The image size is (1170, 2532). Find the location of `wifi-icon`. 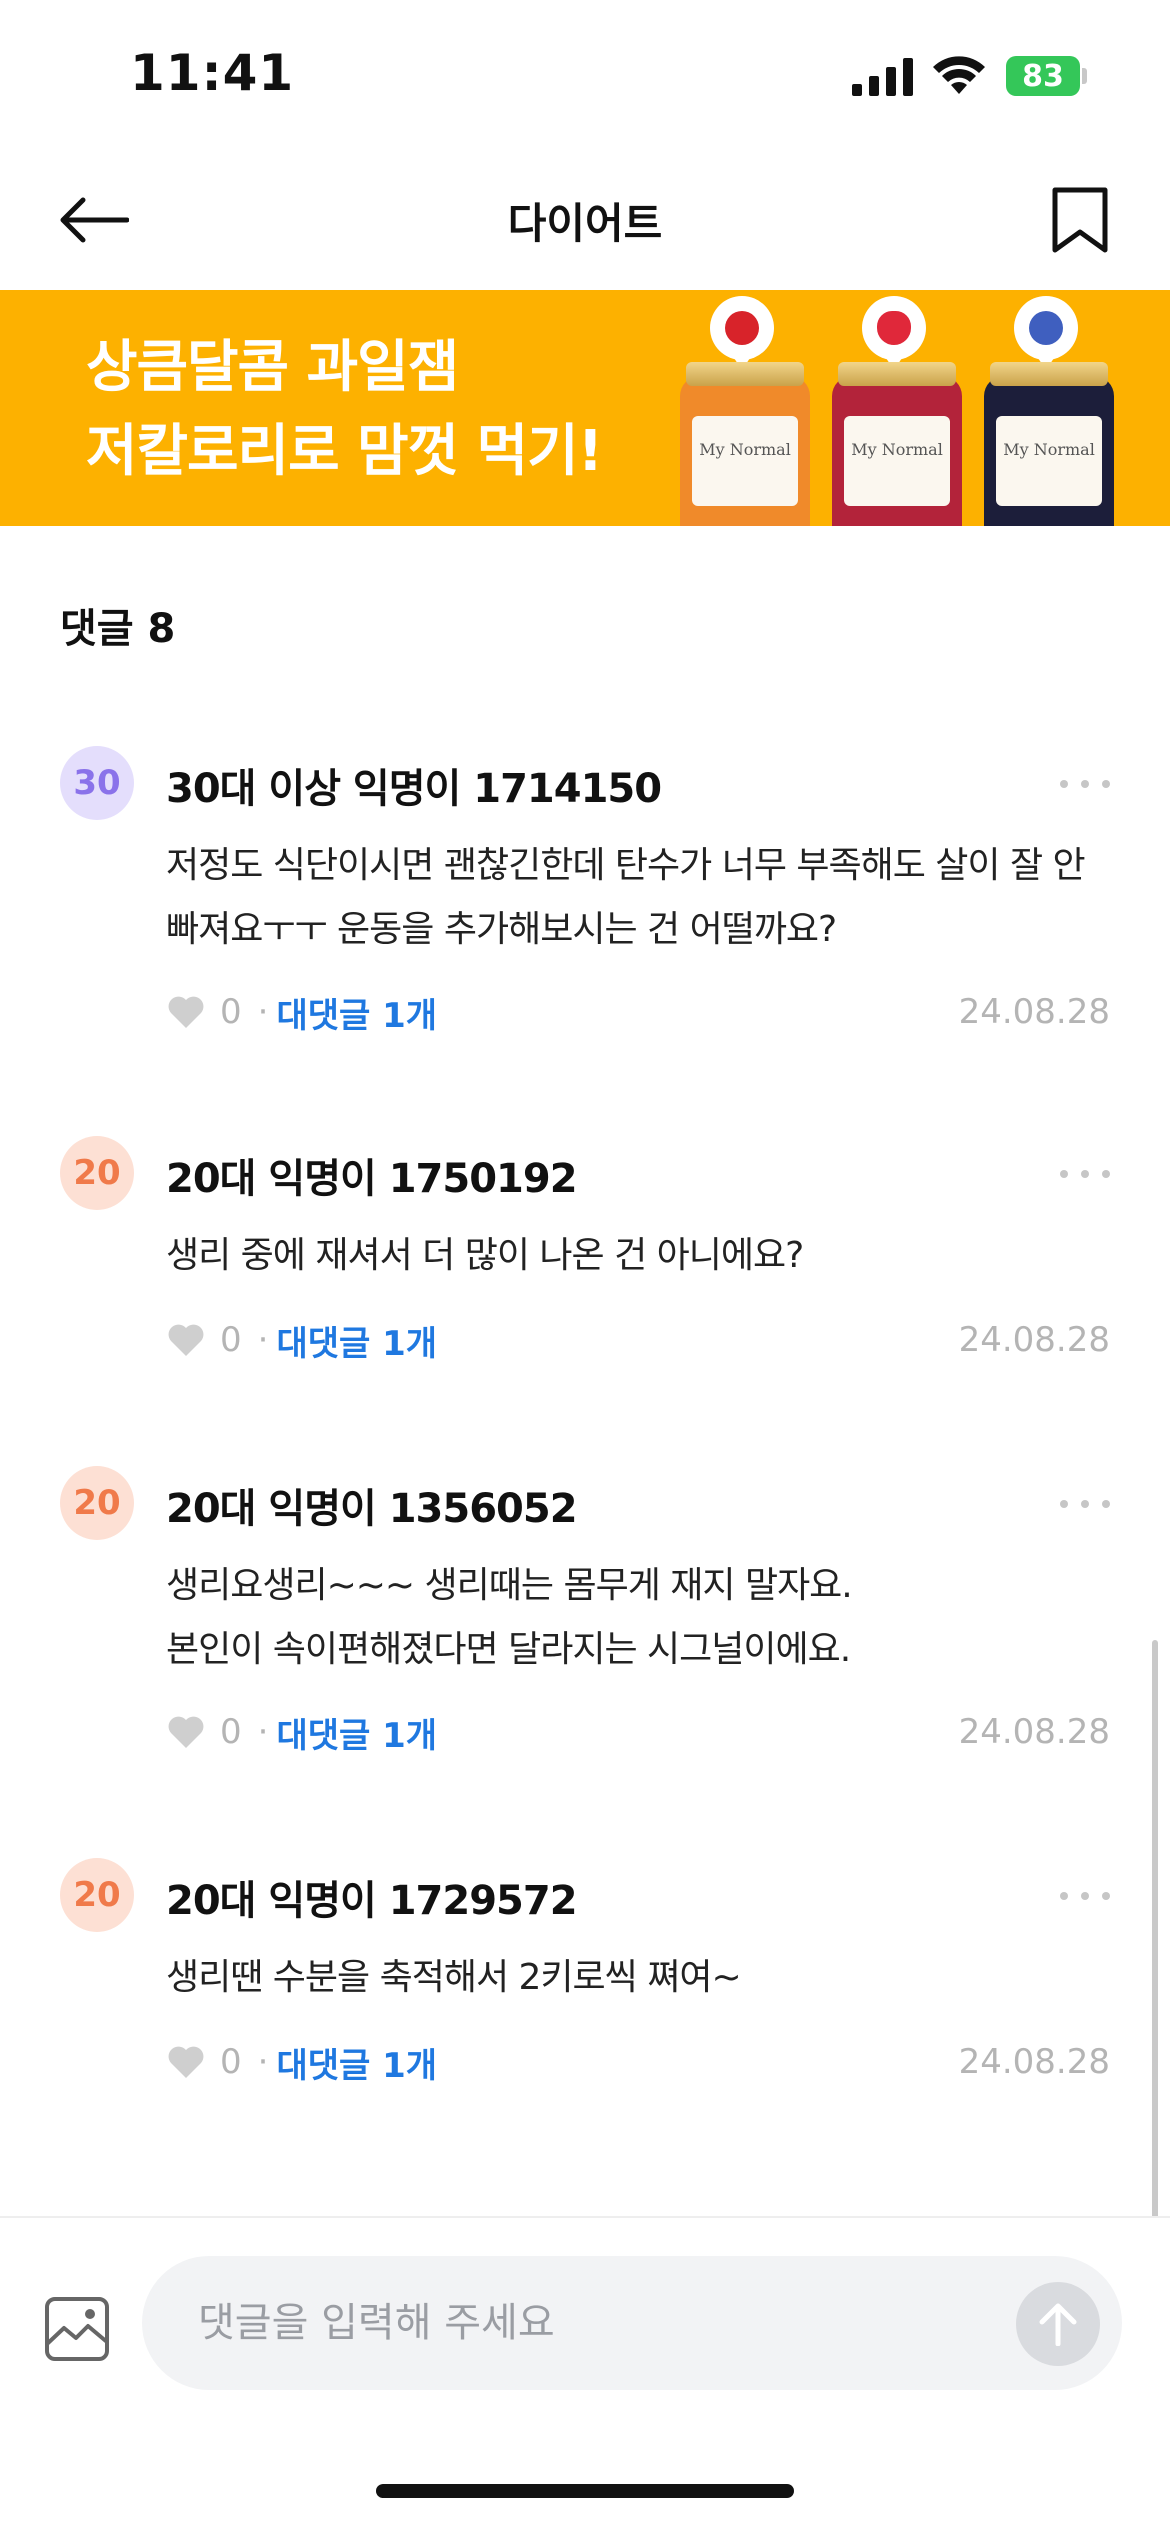

wifi-icon is located at coordinates (959, 75).